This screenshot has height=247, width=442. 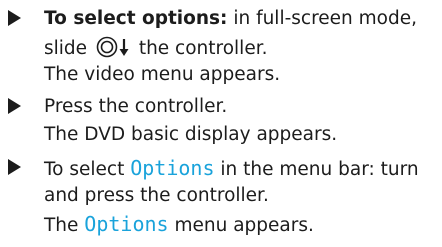 I want to click on step-2-line-1: Press the controller., so click(x=136, y=106).